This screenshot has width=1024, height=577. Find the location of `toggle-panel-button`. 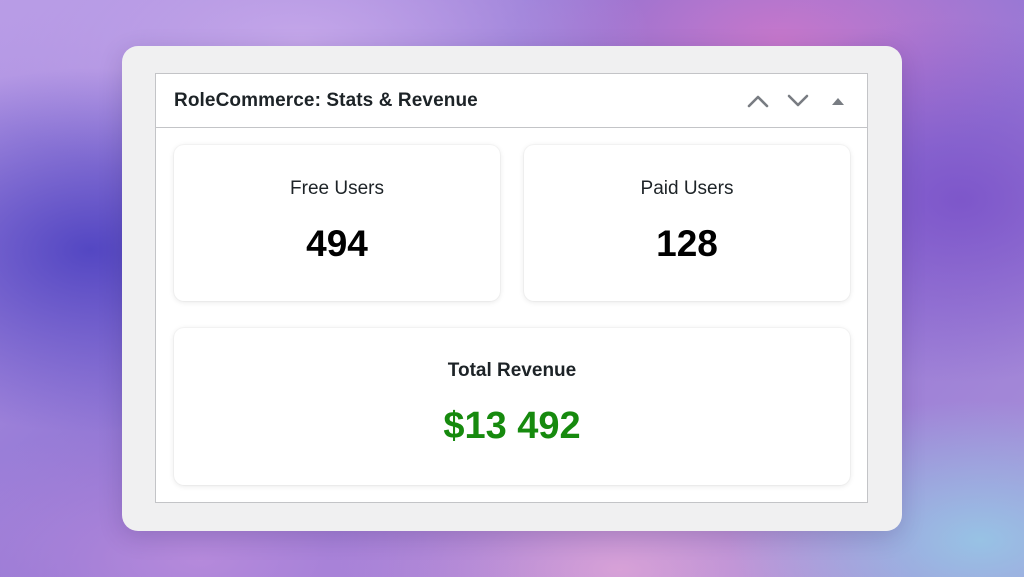

toggle-panel-button is located at coordinates (838, 101).